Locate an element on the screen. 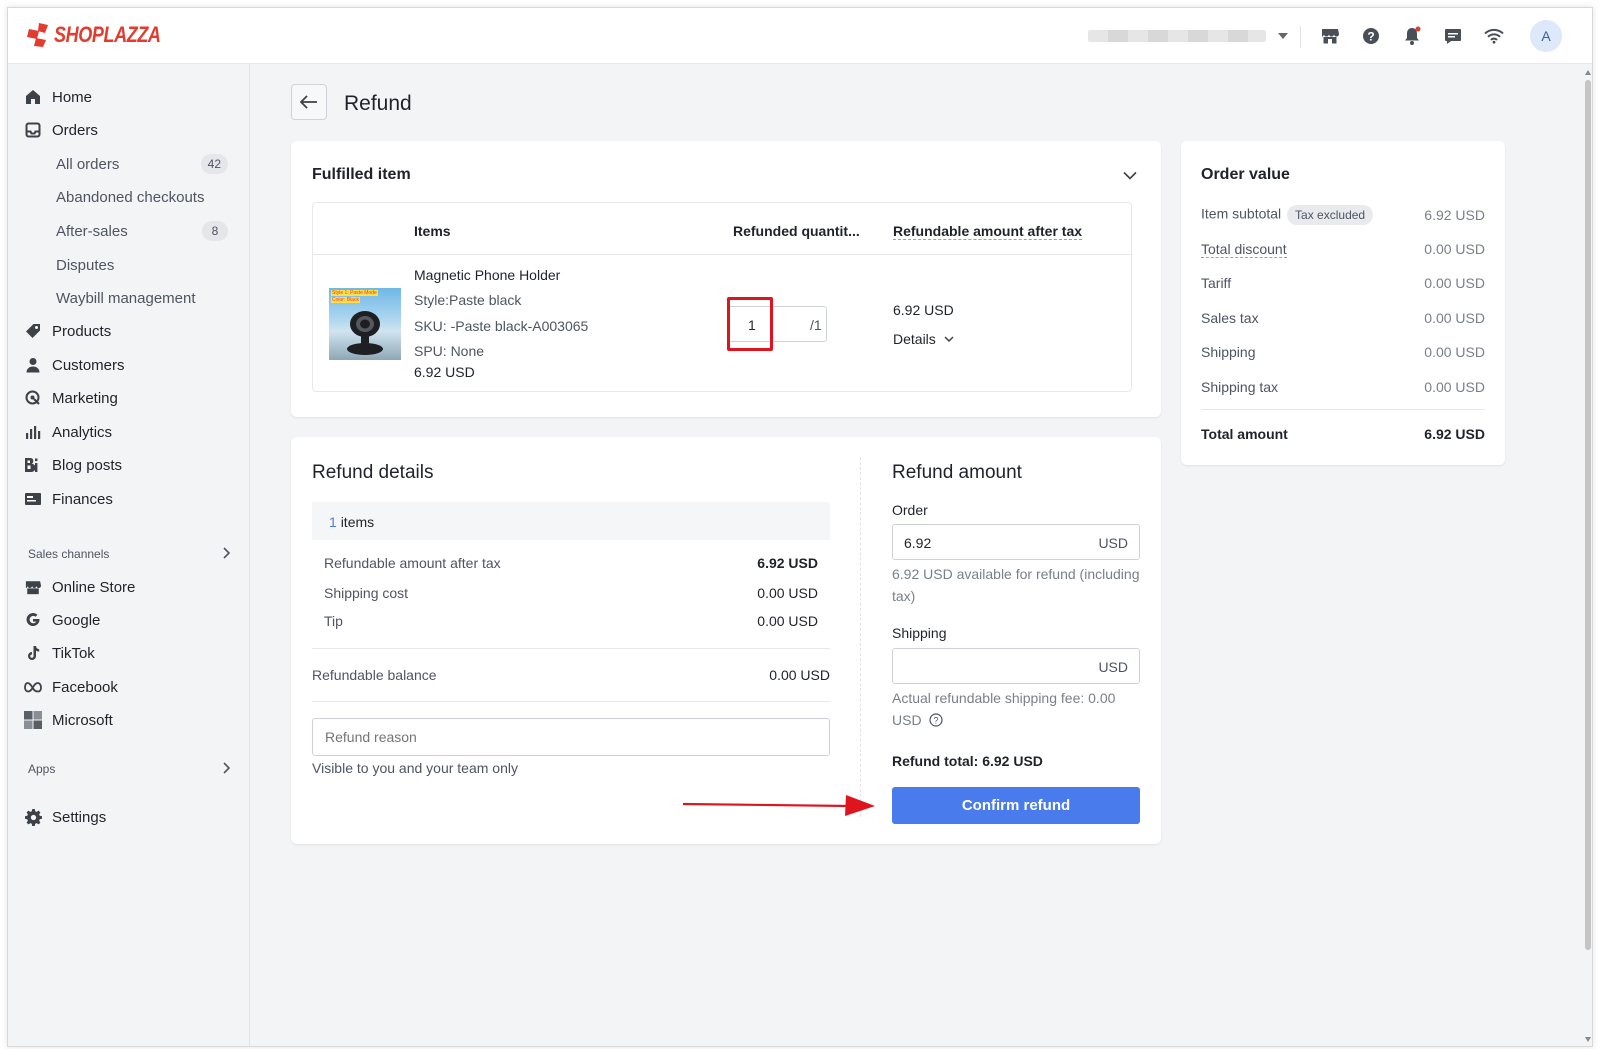  refund-reason-input is located at coordinates (571, 737).